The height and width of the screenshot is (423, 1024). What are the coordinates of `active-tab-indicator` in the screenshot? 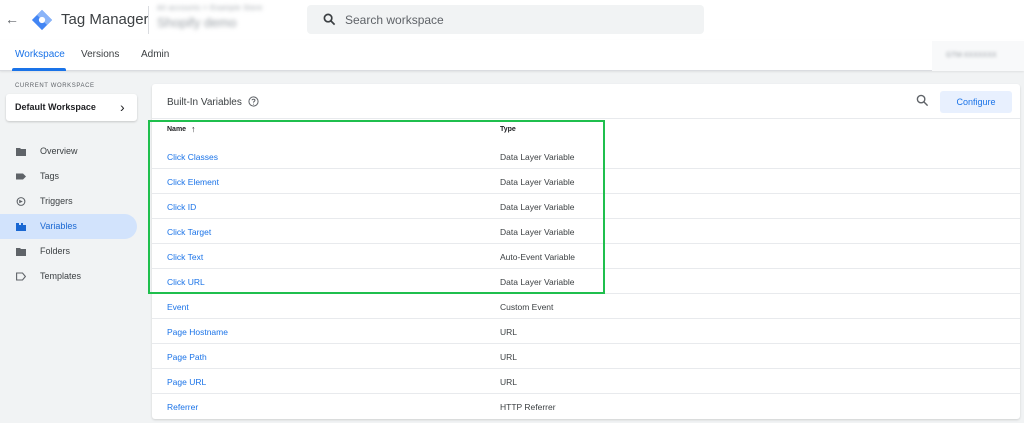 It's located at (39, 69).